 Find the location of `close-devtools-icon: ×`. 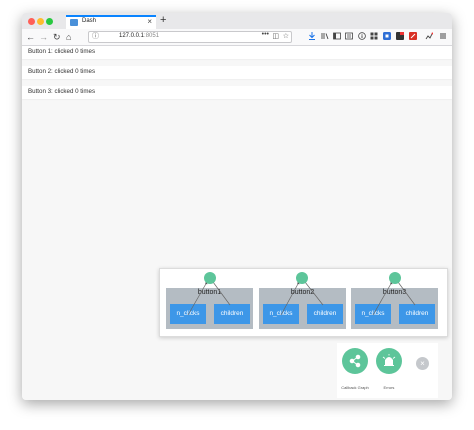

close-devtools-icon: × is located at coordinates (422, 363).